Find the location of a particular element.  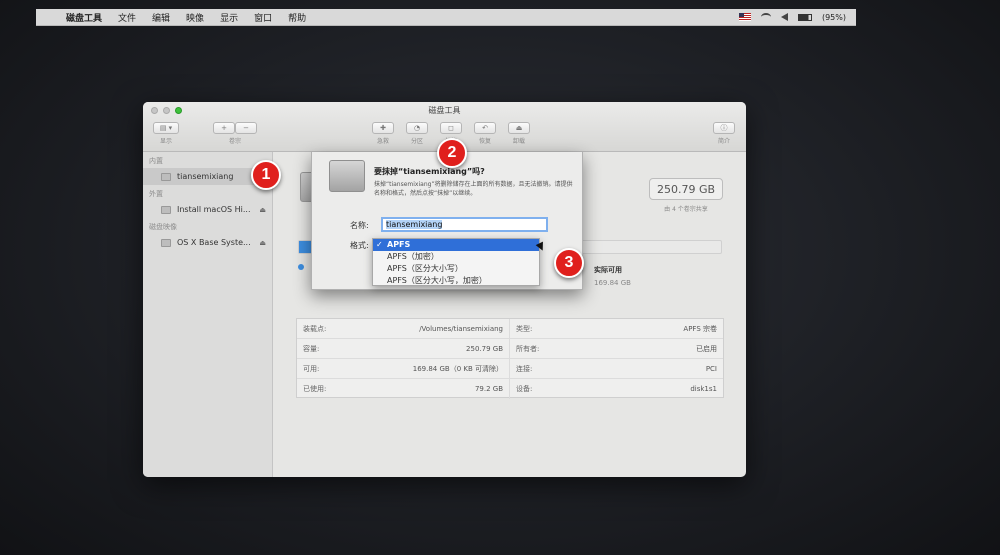

table-row: 可用: 169.84 GB（0 KB 可清除） 连接: PCI is located at coordinates (510, 369).